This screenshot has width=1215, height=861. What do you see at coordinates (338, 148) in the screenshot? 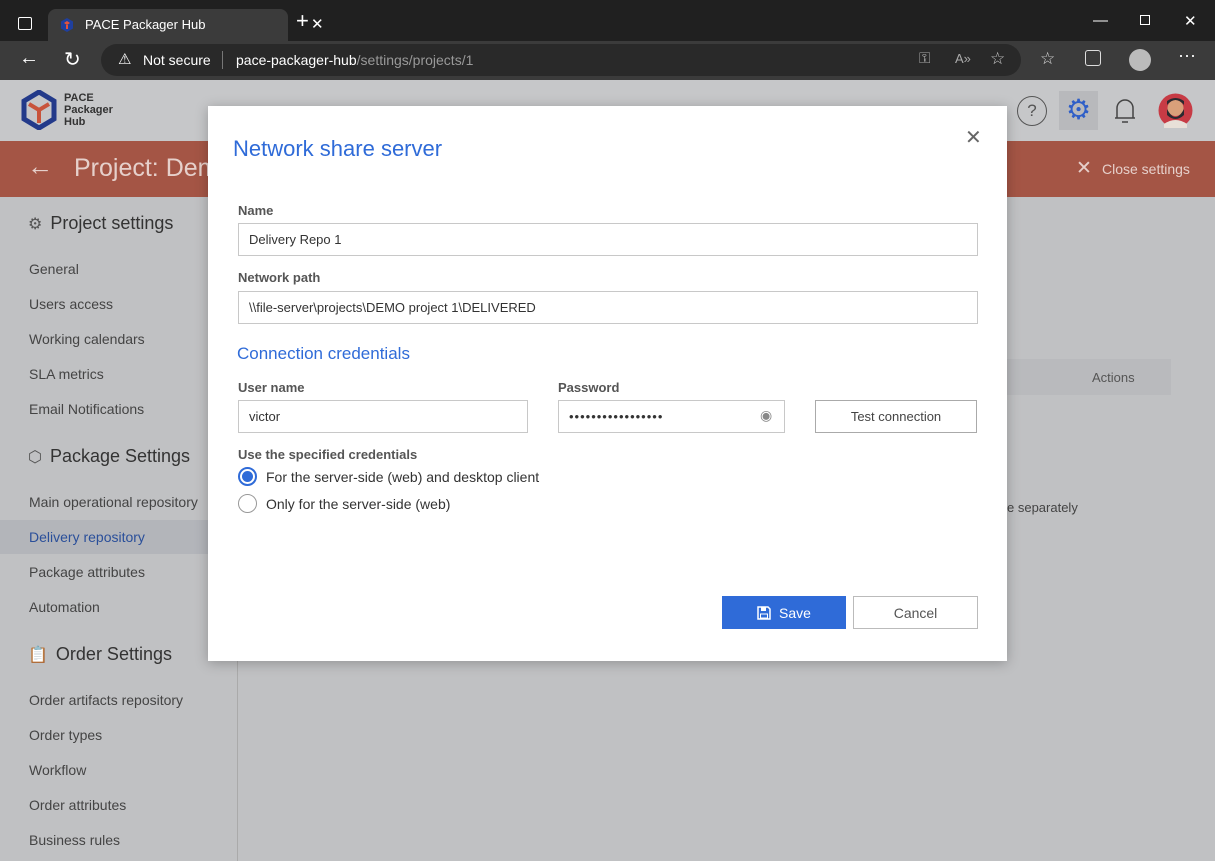
I see `dialog-title: Network share server` at bounding box center [338, 148].